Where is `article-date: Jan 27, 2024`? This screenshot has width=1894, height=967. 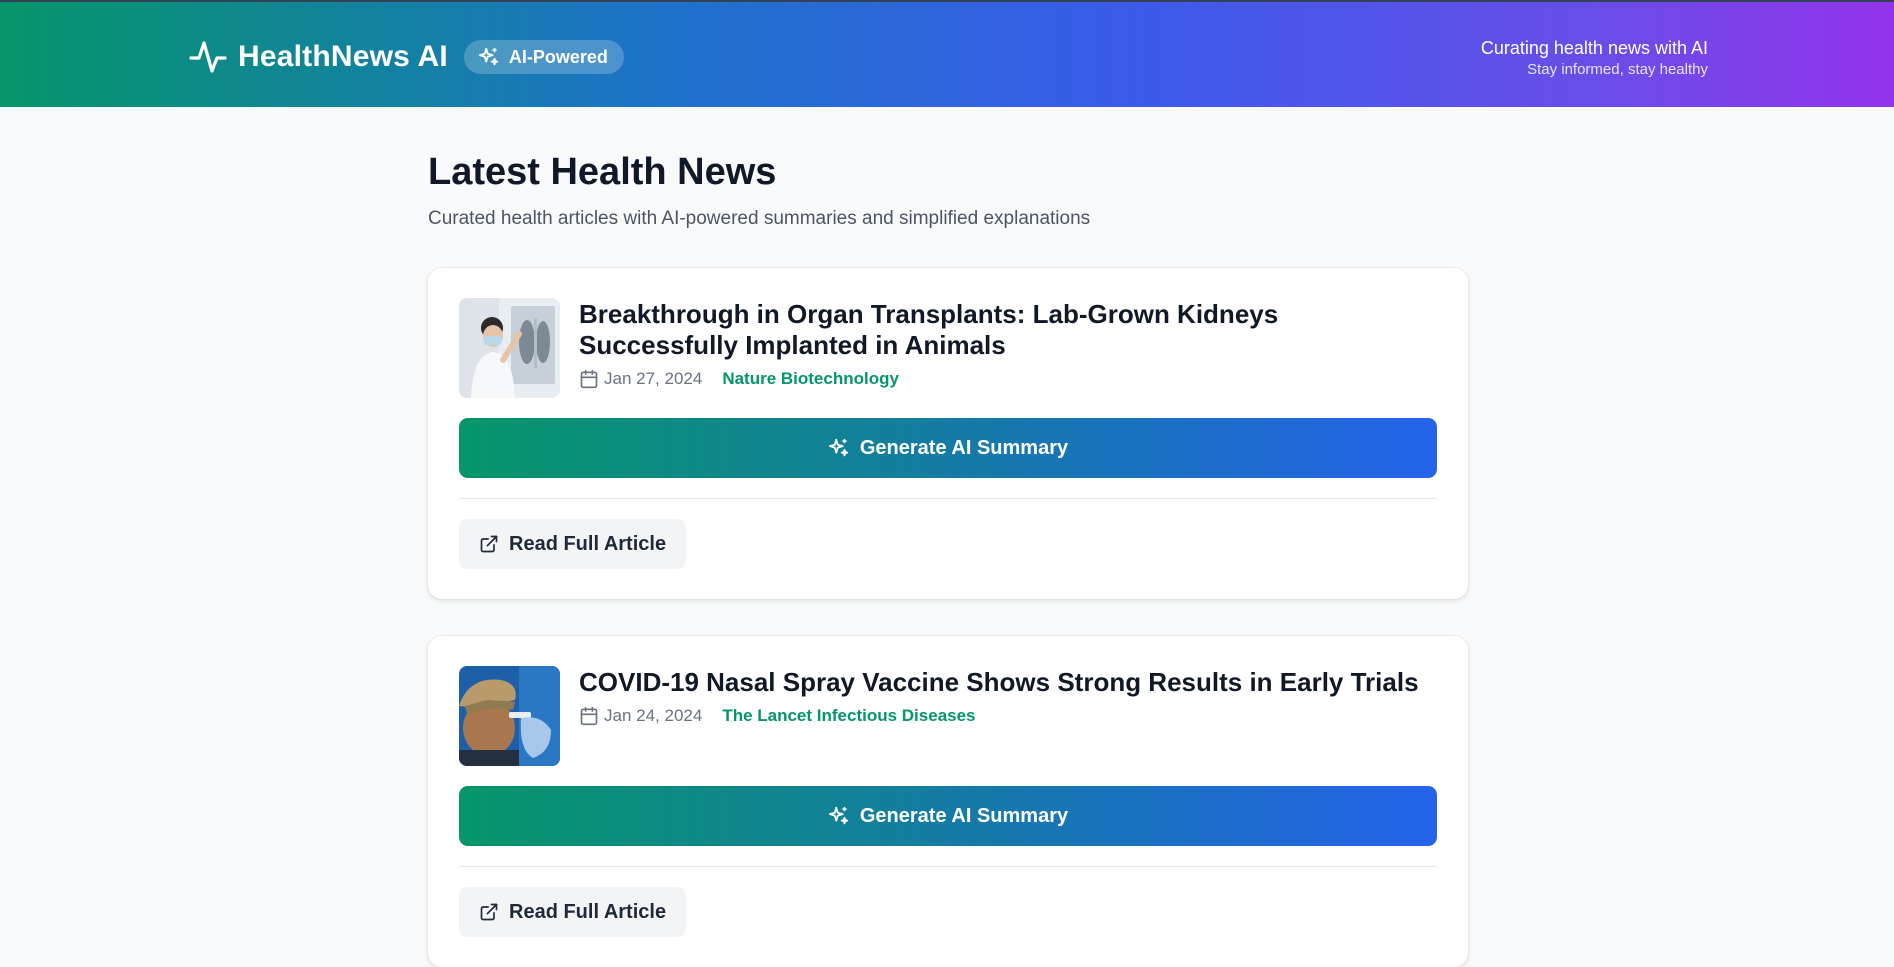
article-date: Jan 27, 2024 is located at coordinates (653, 378).